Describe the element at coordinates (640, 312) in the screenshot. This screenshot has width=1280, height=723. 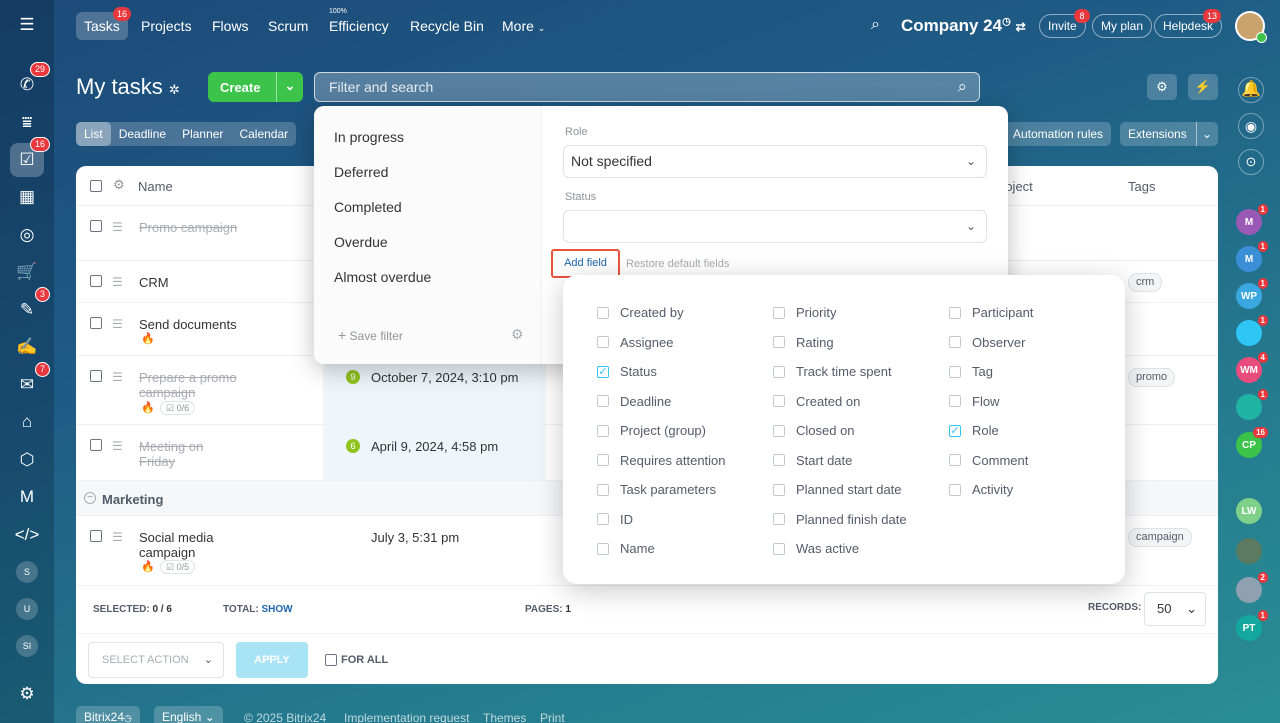
I see `field-option: Created by` at that location.